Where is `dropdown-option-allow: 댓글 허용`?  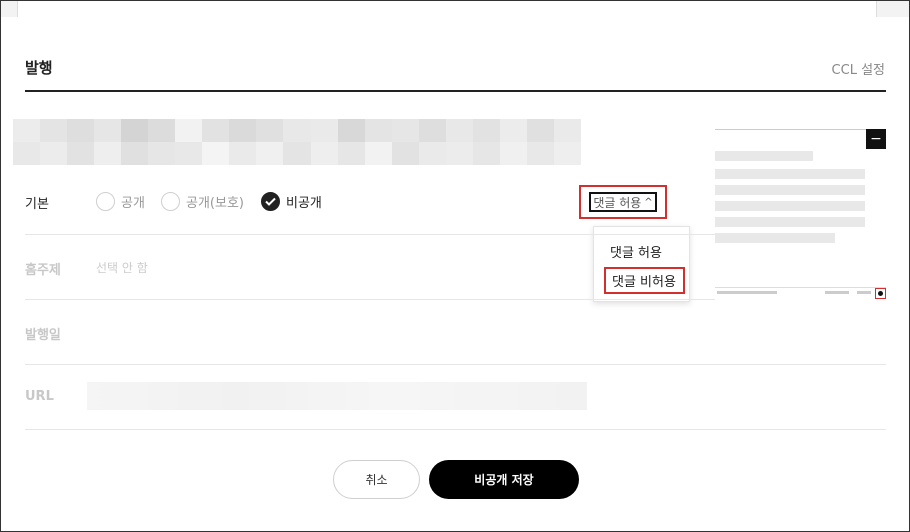
dropdown-option-allow: 댓글 허용 is located at coordinates (636, 251).